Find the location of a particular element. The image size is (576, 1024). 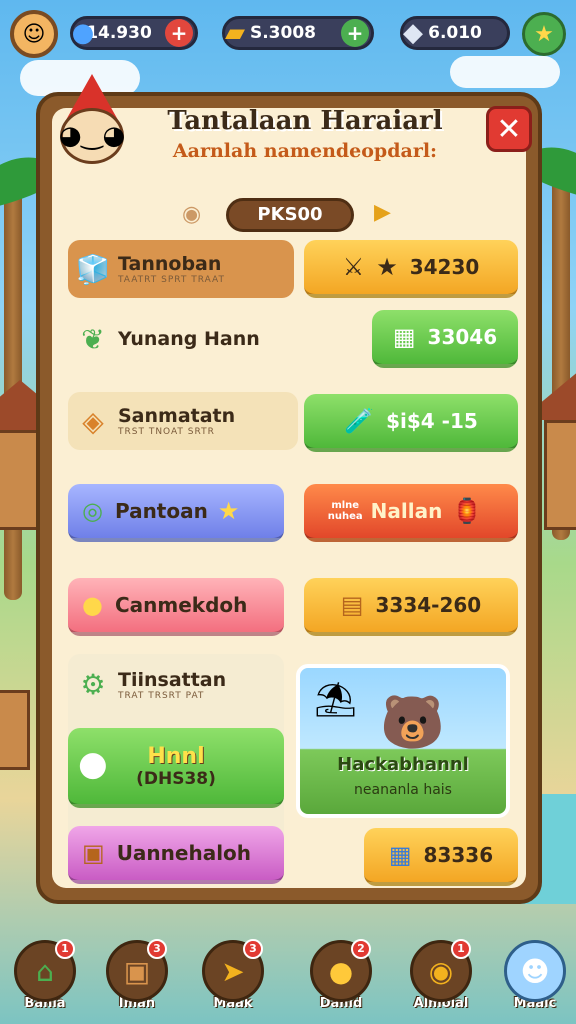

reward-row-3: ◈ Sanmatatn TRST TNOAT SRTR is located at coordinates (183, 421).